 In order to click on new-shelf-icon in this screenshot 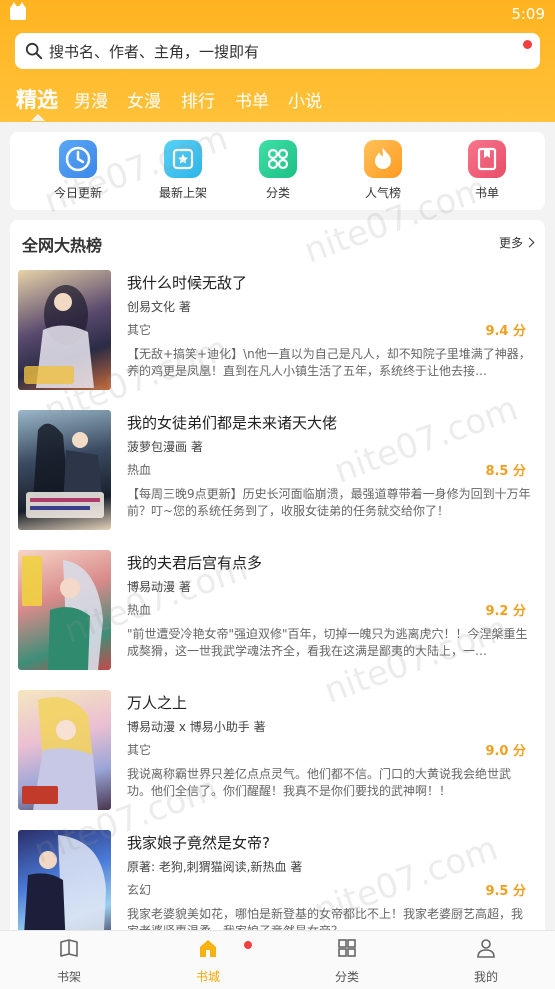, I will do `click(183, 159)`.